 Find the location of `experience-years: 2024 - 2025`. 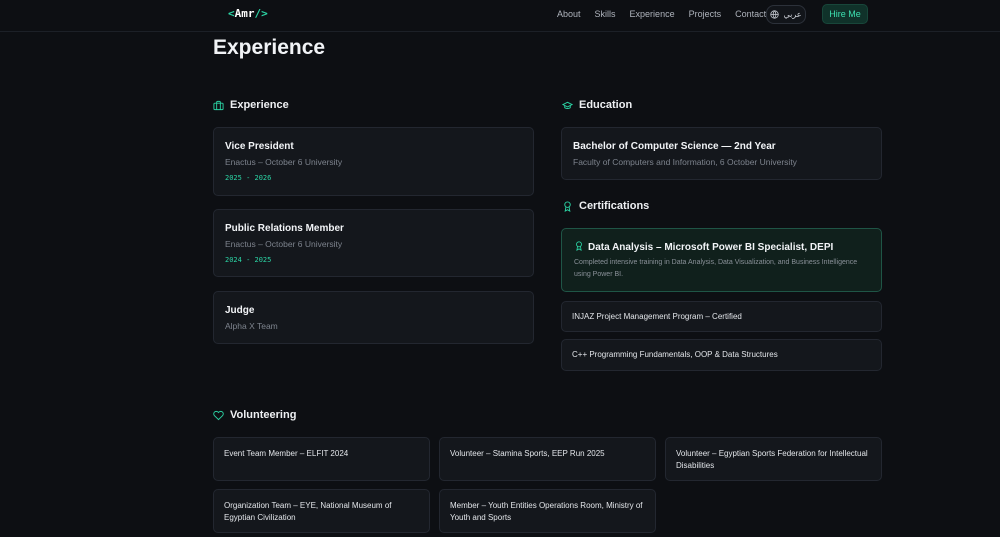

experience-years: 2024 - 2025 is located at coordinates (248, 260).